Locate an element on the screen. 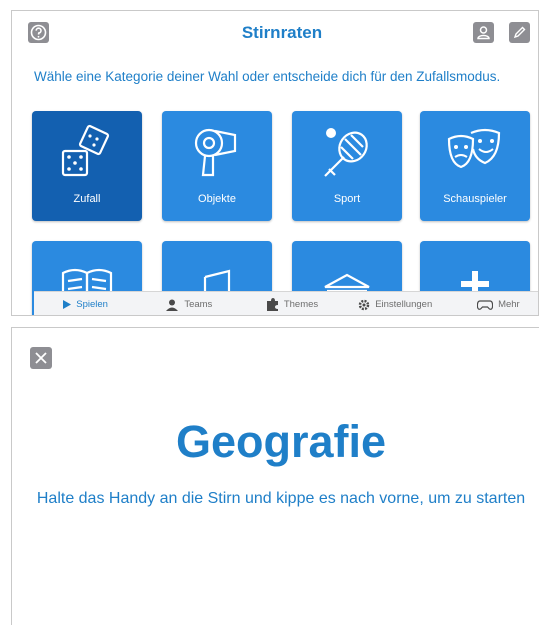  category-tile-objekte: Objekte is located at coordinates (217, 166).